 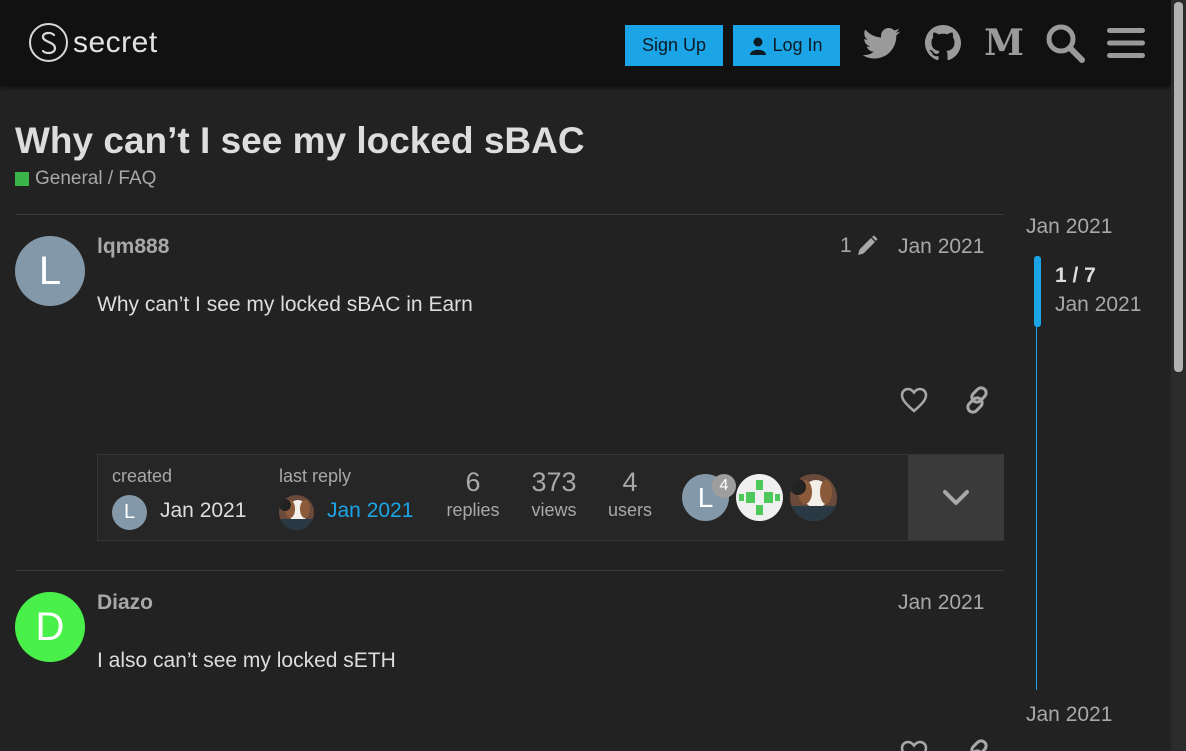 I want to click on timeline-start-date: Jan 2021, so click(x=1069, y=227).